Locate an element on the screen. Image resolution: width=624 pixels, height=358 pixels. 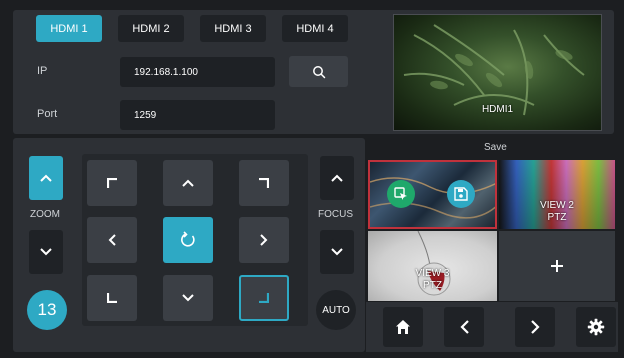
settings-button is located at coordinates (596, 327).